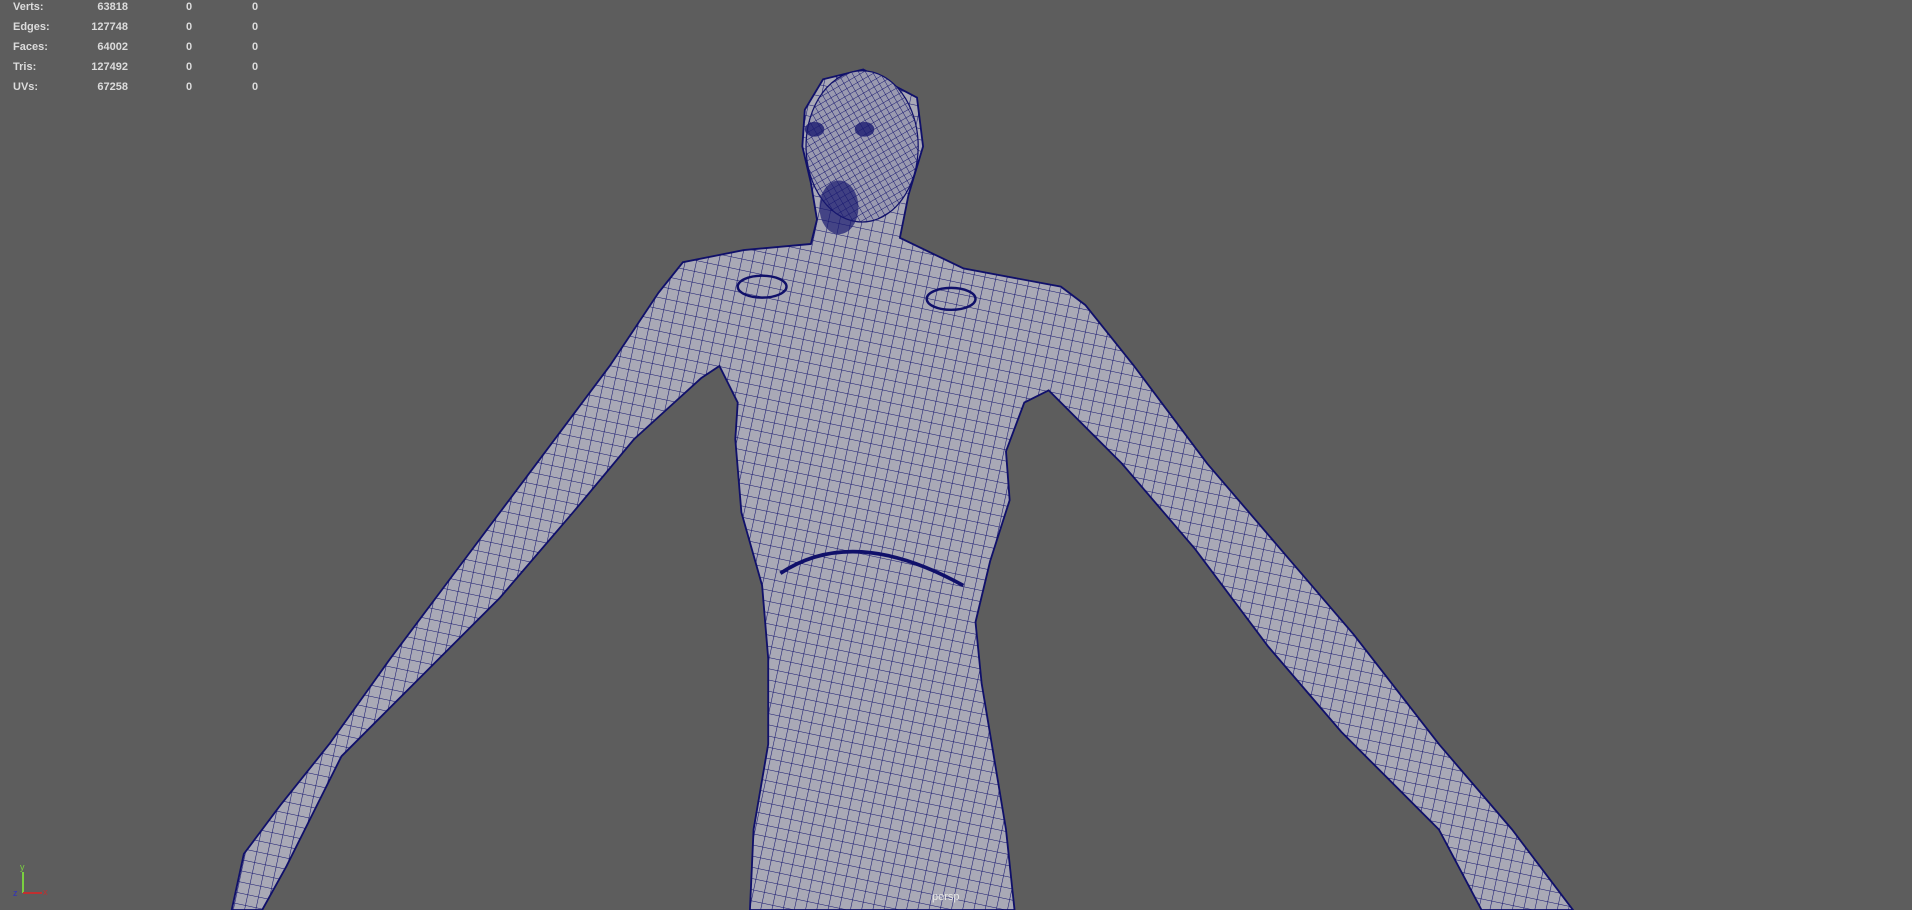 This screenshot has width=1912, height=910. Describe the element at coordinates (112, 7) in the screenshot. I see `hud-value: 63818` at that location.